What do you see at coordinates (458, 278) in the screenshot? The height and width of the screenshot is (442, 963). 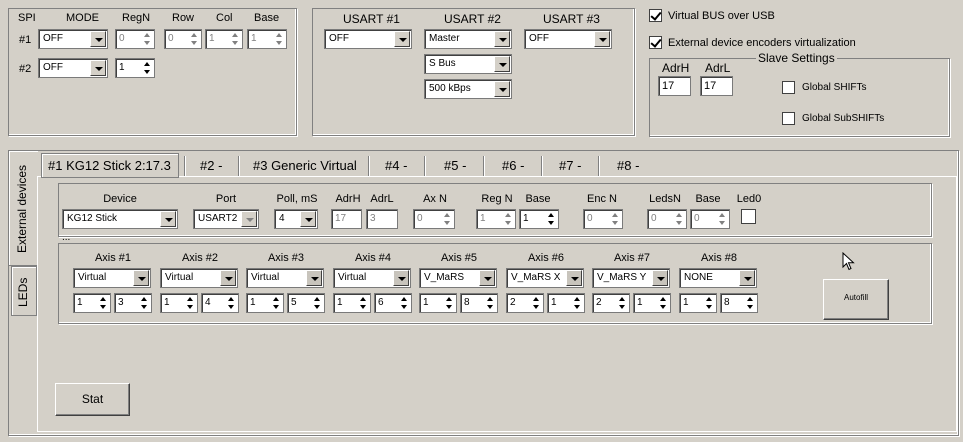 I see `axis-5-type-select: V_MaRS` at bounding box center [458, 278].